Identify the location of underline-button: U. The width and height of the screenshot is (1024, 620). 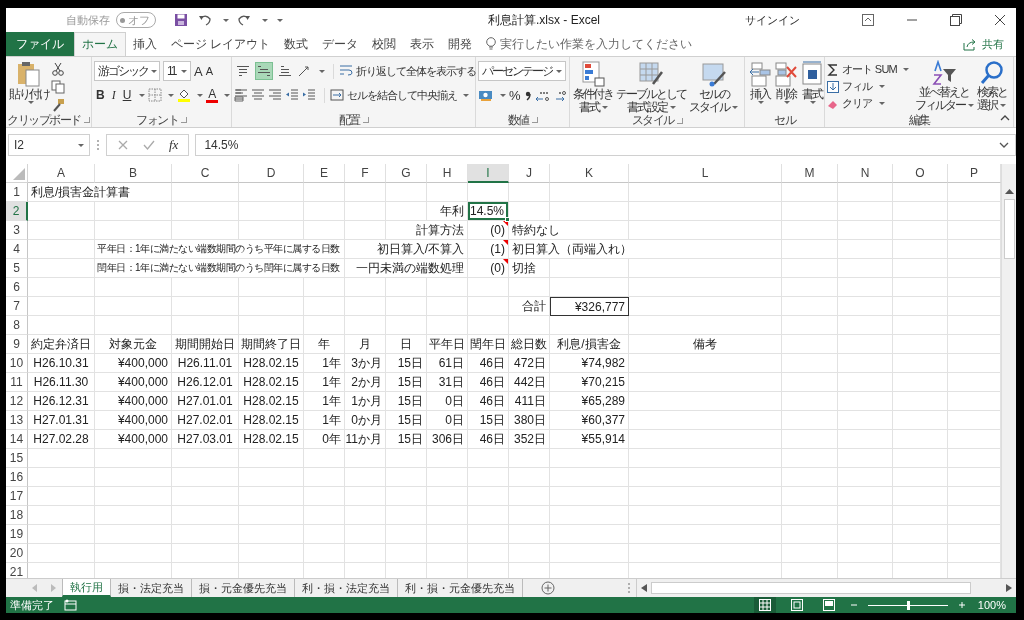
(127, 95).